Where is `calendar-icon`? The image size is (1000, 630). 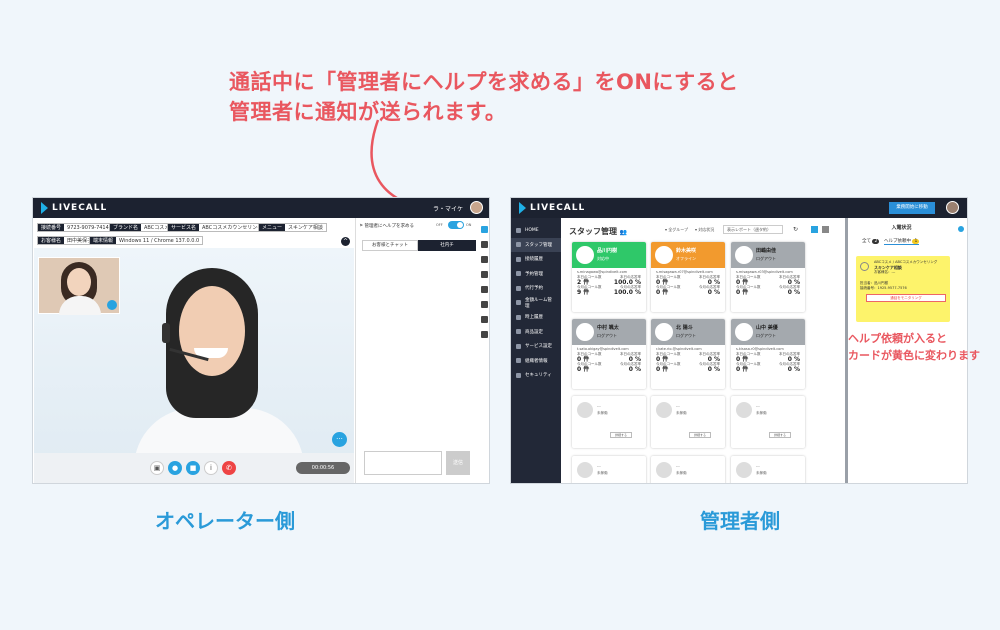
calendar-icon is located at coordinates (518, 274).